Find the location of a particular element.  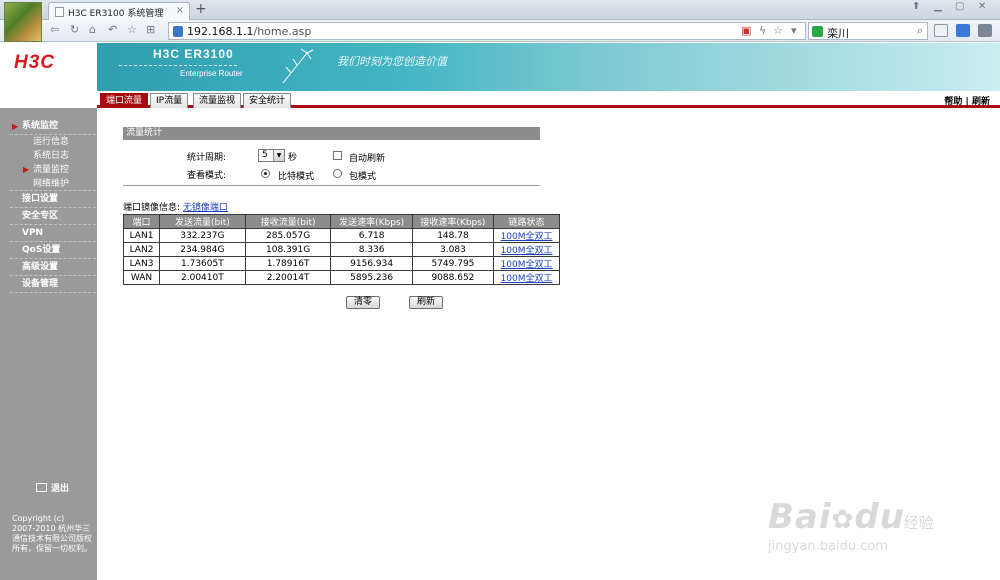

search-engine-icon is located at coordinates (817, 31).